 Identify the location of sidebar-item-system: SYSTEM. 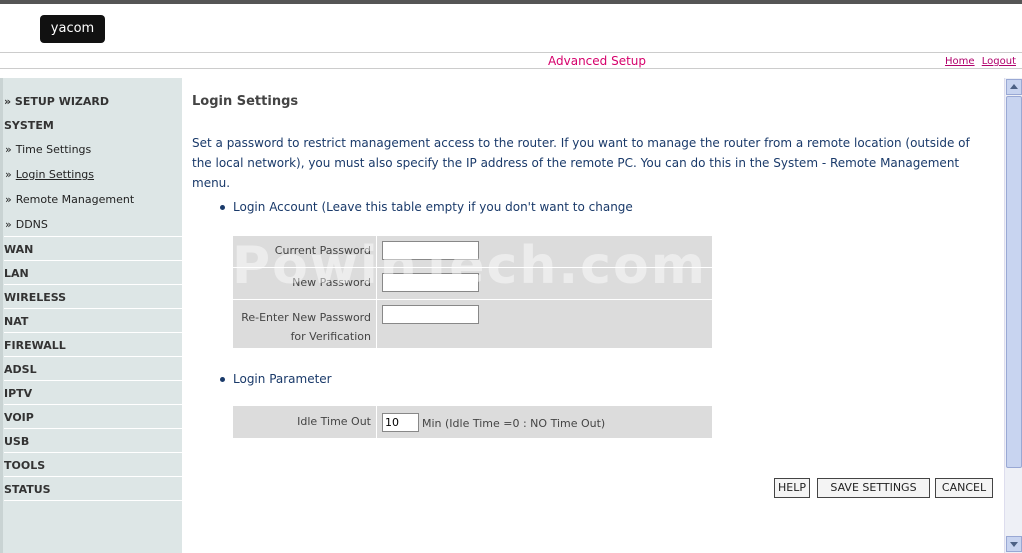
(93, 125).